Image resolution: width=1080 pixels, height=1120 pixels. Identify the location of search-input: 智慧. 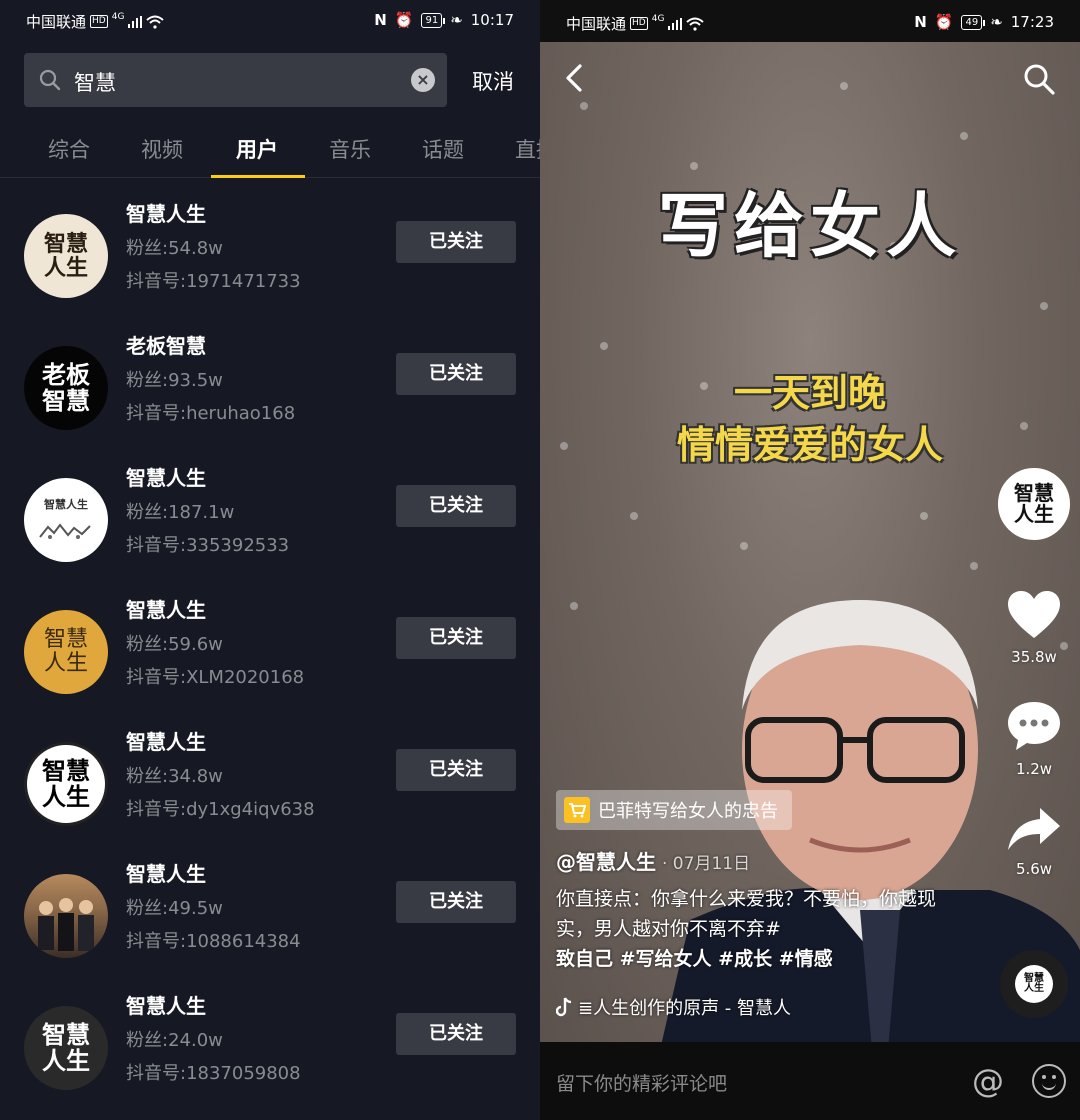
(95, 82).